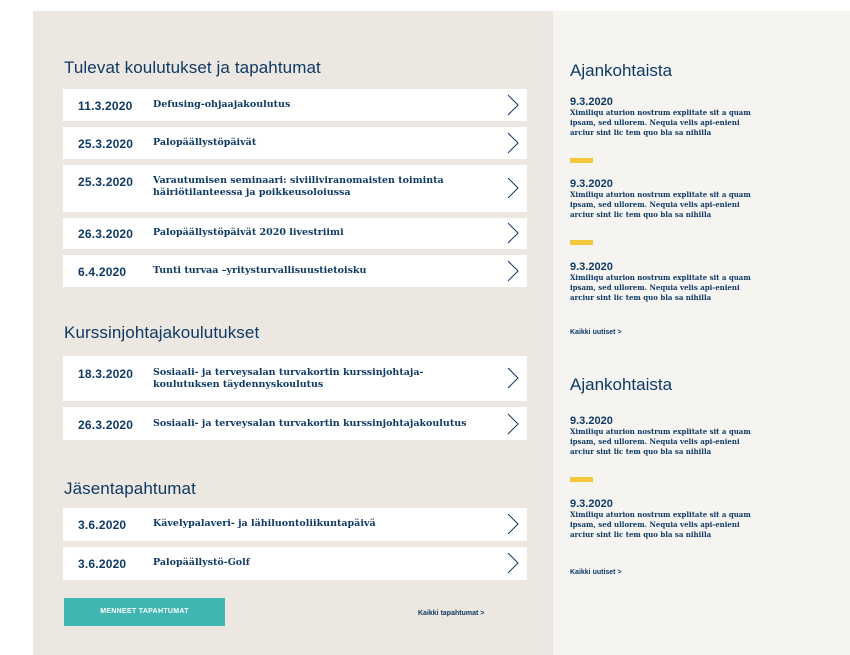  I want to click on event-row: 11.3.2020 Defusing-ohjaajakoulutus, so click(295, 105).